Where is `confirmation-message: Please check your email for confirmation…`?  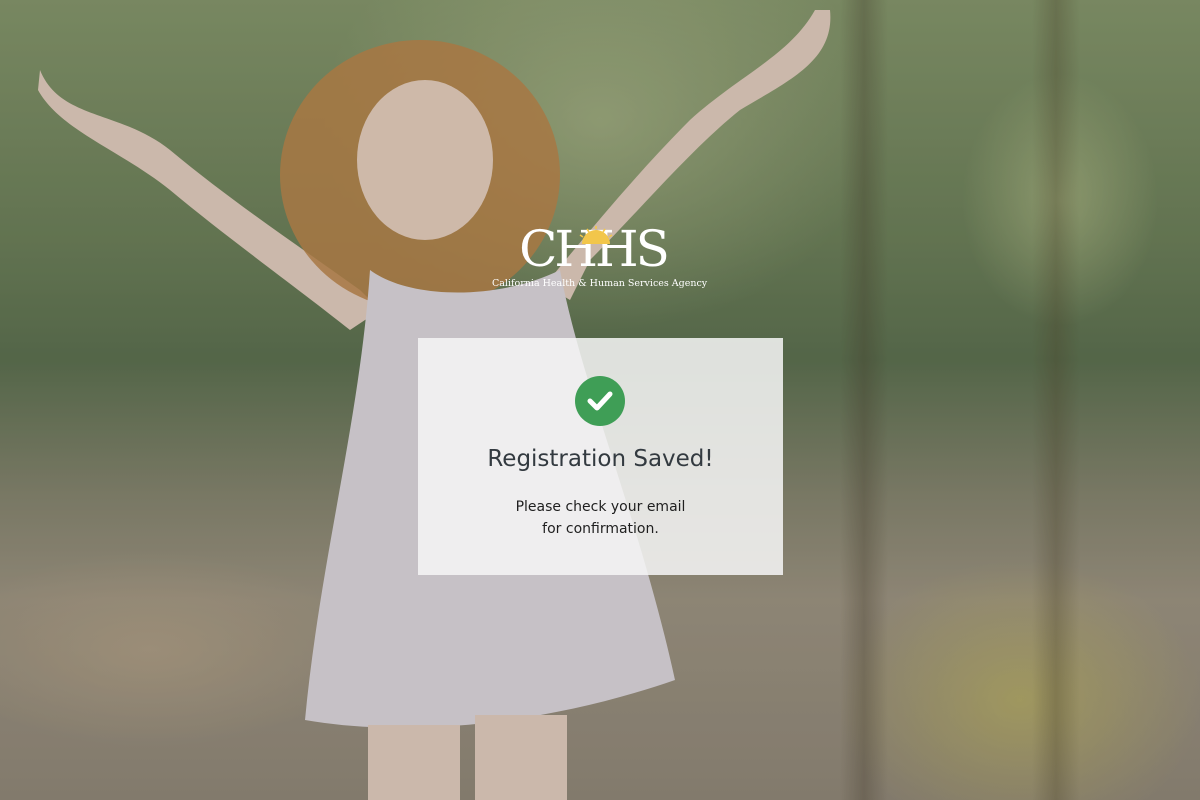 confirmation-message: Please check your email for confirmation… is located at coordinates (600, 518).